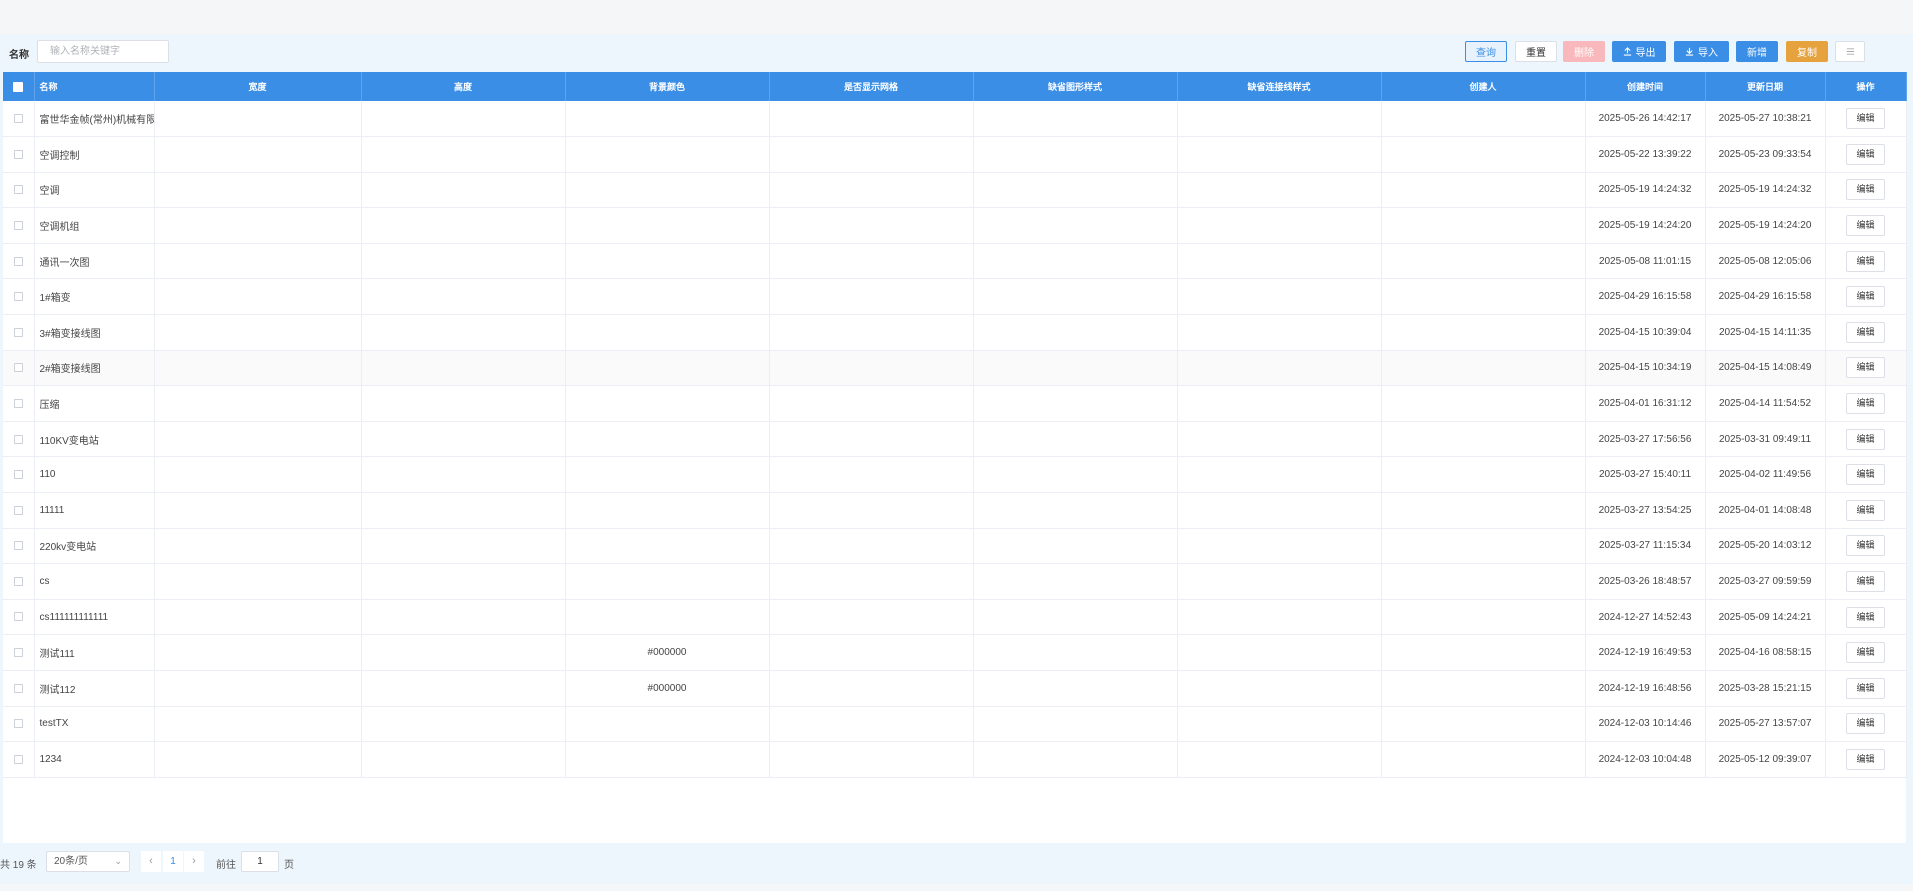  I want to click on col-header-show-grid: 是否显示网格, so click(871, 86).